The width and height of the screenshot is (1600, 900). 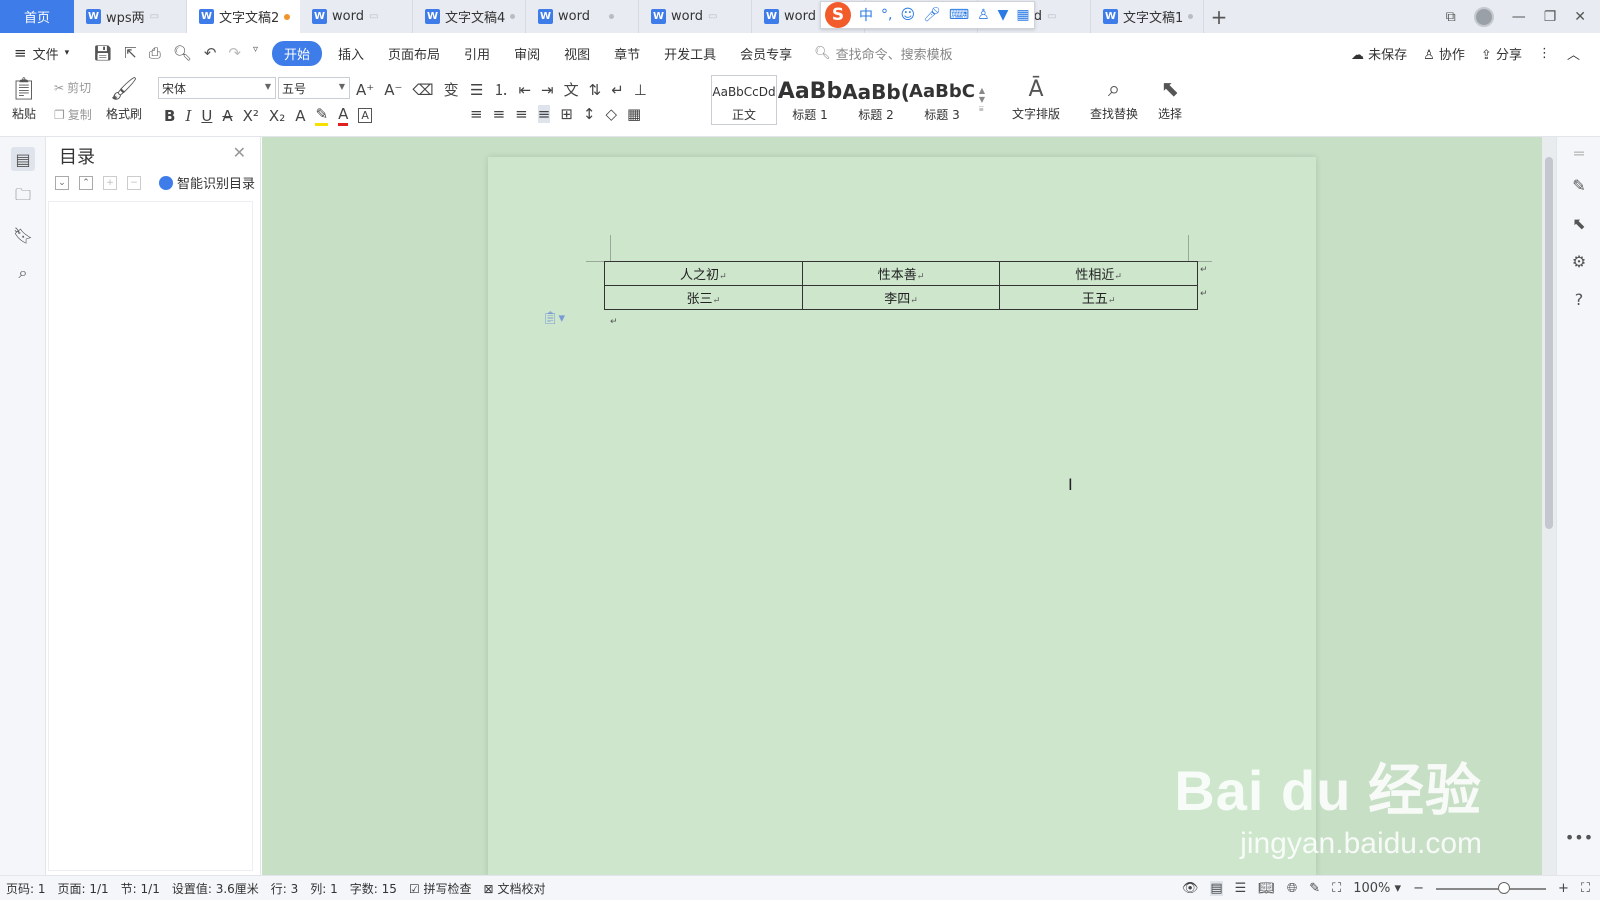 I want to click on show-marks-icon: ↵, so click(x=617, y=90).